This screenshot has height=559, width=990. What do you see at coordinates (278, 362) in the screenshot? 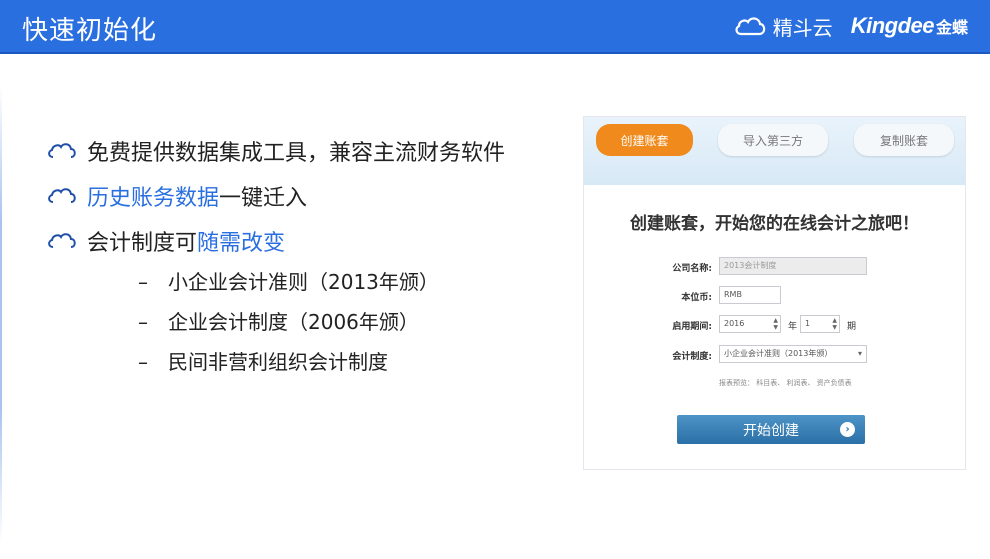
I see `sub-item-text: 民间非营利组织会计制度` at bounding box center [278, 362].